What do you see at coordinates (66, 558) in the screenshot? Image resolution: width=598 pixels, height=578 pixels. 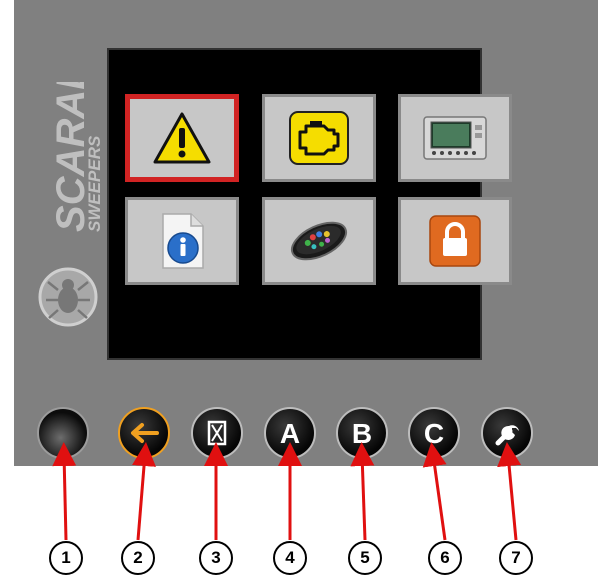 I see `callout-1: 1` at bounding box center [66, 558].